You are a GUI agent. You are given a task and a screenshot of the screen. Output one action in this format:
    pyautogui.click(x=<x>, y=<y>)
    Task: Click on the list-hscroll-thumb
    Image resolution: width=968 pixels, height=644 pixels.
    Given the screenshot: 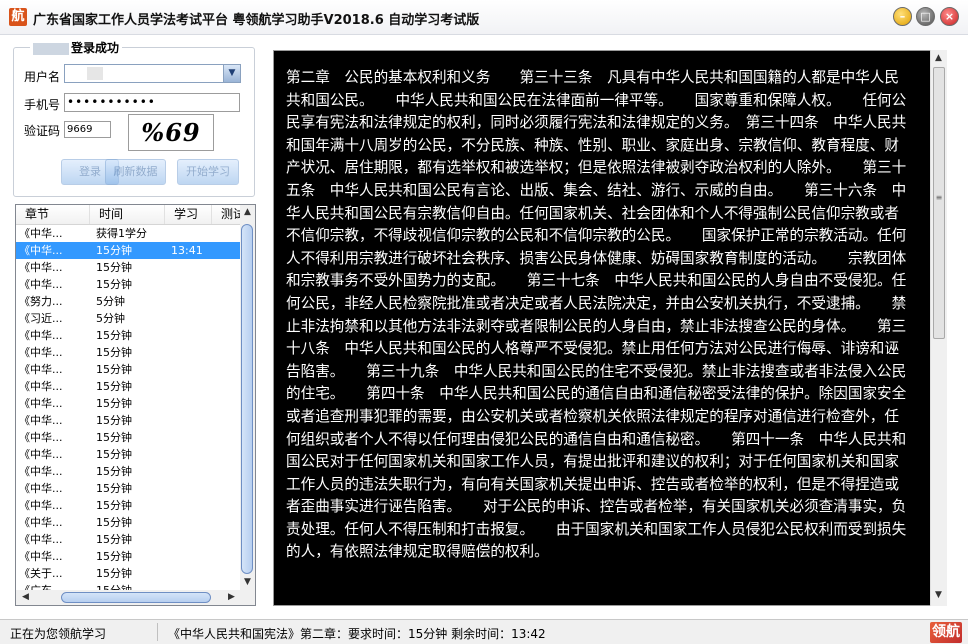 What is the action you would take?
    pyautogui.click(x=136, y=597)
    